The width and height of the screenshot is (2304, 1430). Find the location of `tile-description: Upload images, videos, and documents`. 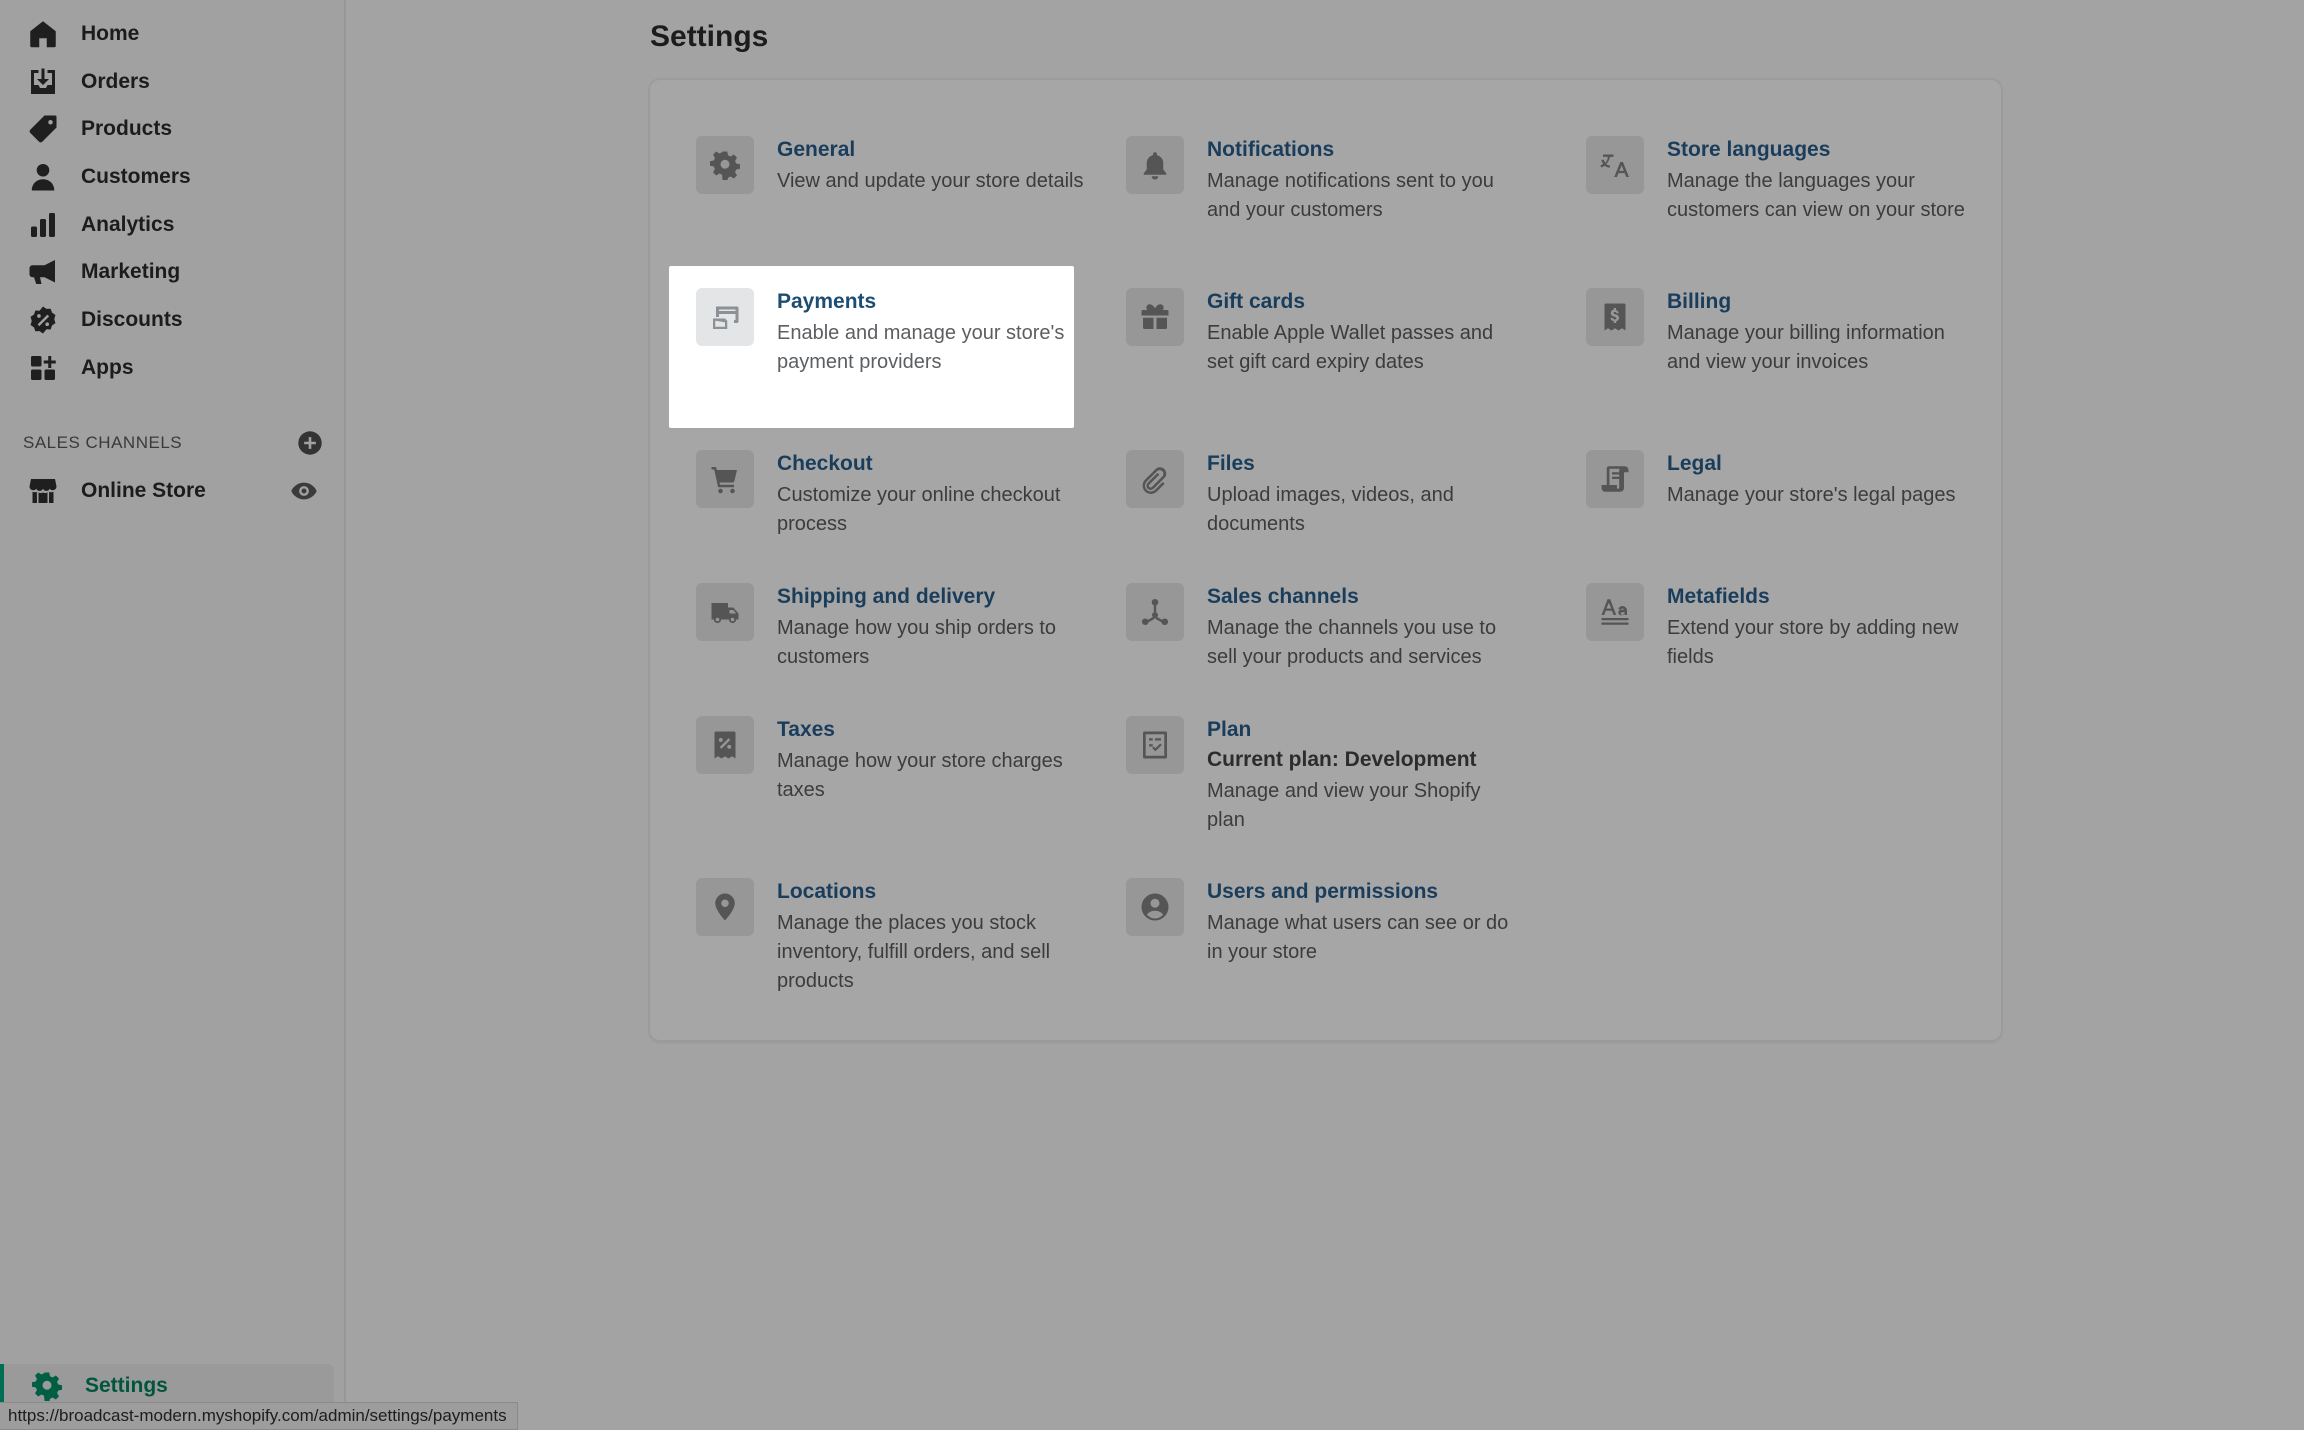

tile-description: Upload images, videos, and documents is located at coordinates (1330, 509).